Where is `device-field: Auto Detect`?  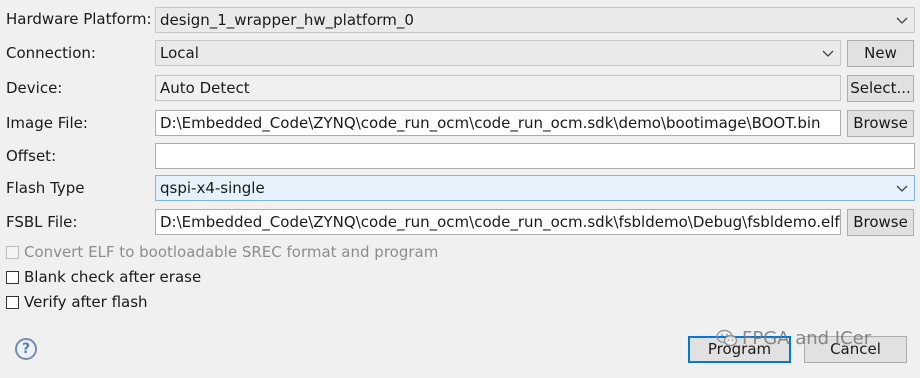
device-field: Auto Detect is located at coordinates (498, 88).